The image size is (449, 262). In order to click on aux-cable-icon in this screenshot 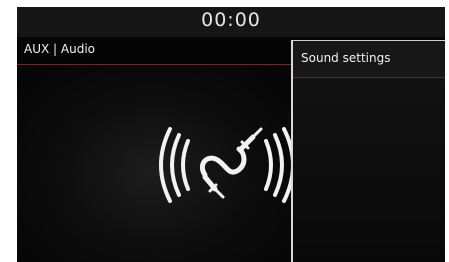, I will do `click(227, 165)`.